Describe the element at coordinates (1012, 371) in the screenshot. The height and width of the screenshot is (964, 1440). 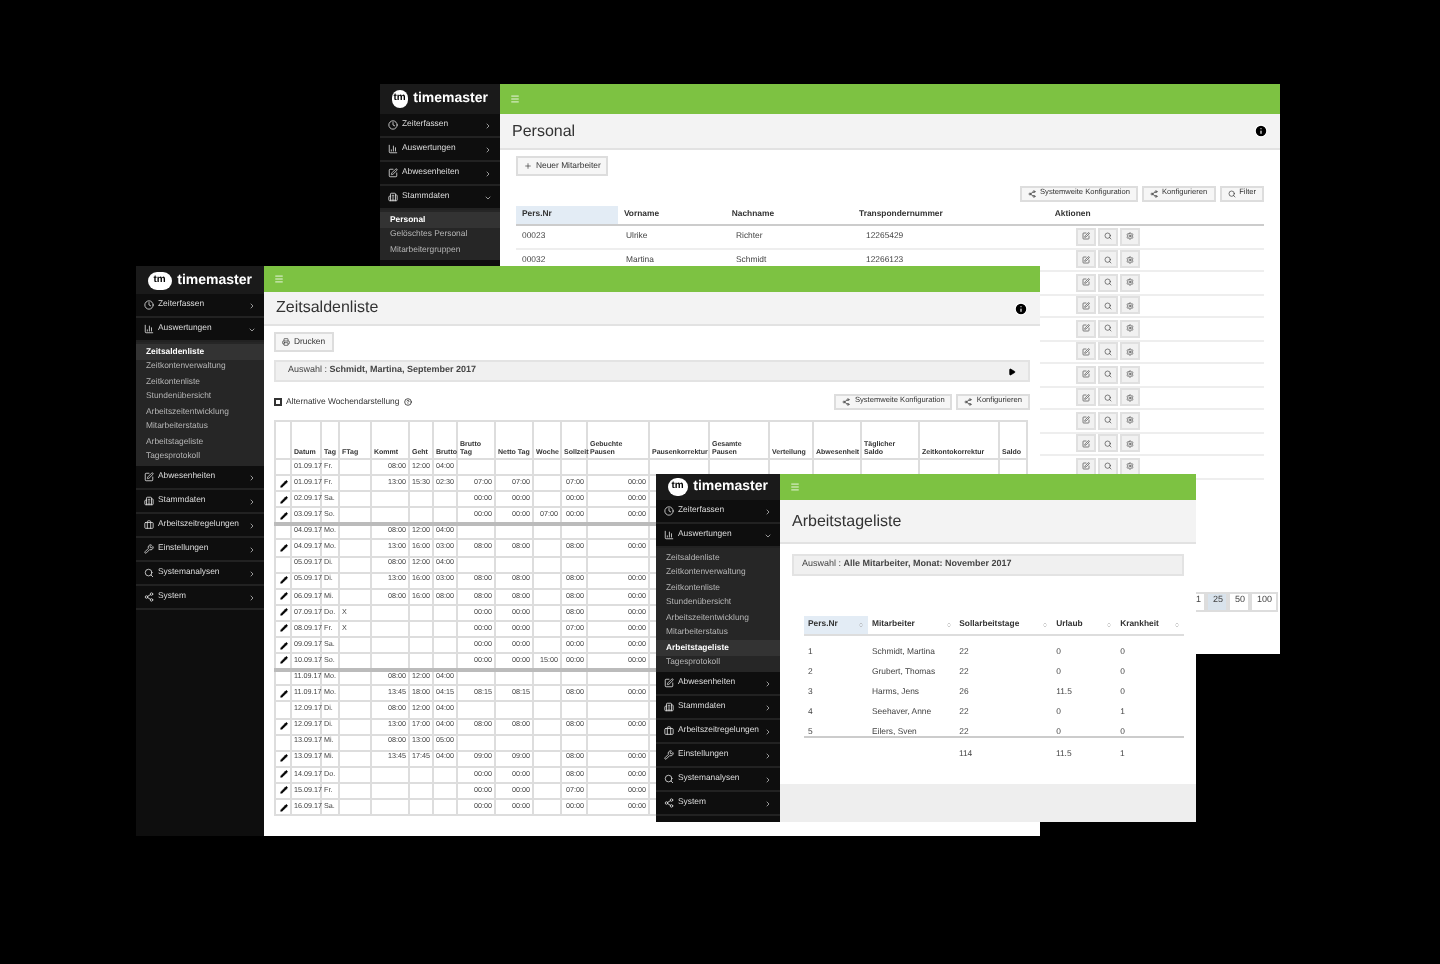
I see `play-icon` at that location.